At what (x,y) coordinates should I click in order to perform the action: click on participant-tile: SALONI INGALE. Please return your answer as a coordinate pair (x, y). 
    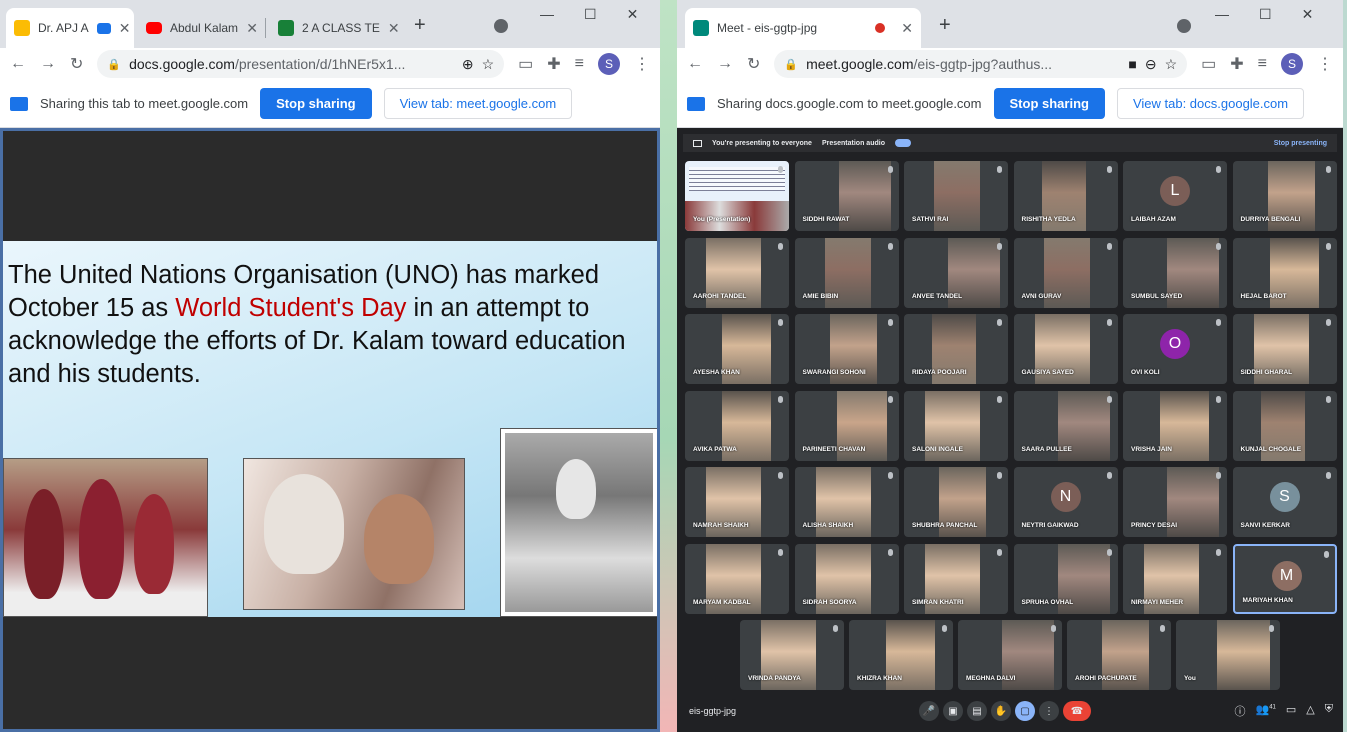
    Looking at the image, I should click on (956, 425).